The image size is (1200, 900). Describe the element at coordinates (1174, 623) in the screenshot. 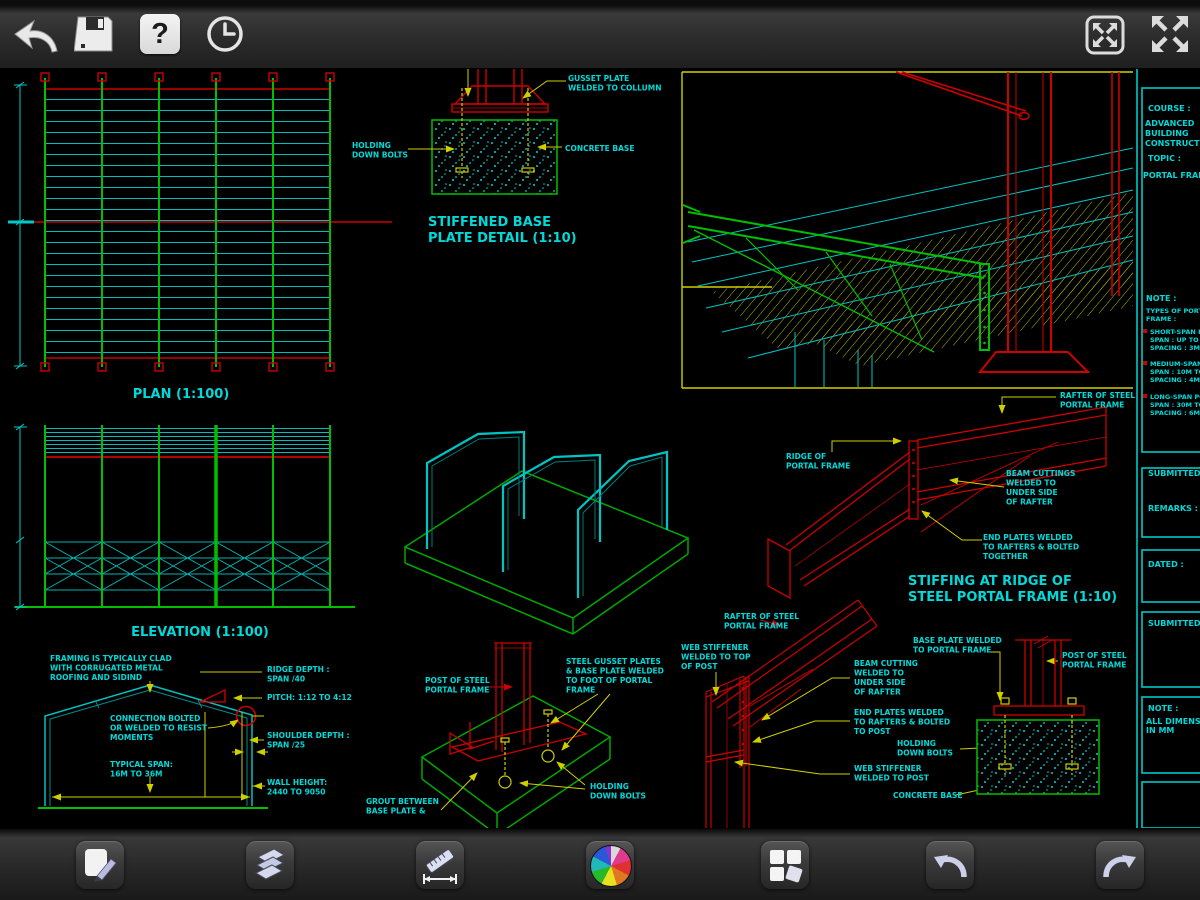

I see `tb-submitted-by: SUBMITTED BY` at that location.